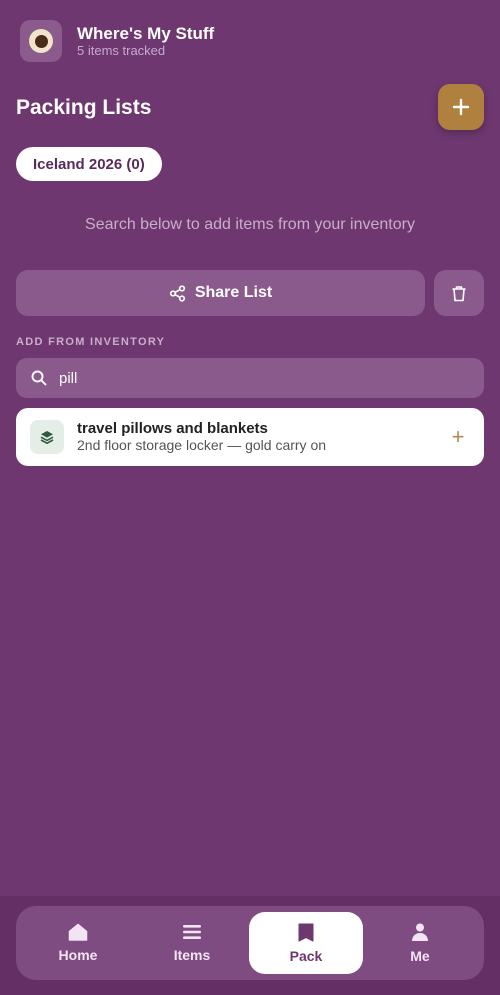 The image size is (500, 995). I want to click on share-list-button: Share List, so click(220, 293).